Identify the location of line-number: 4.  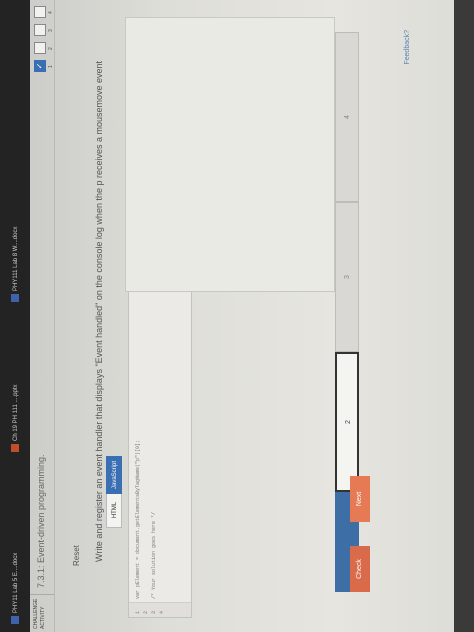
(162, 612).